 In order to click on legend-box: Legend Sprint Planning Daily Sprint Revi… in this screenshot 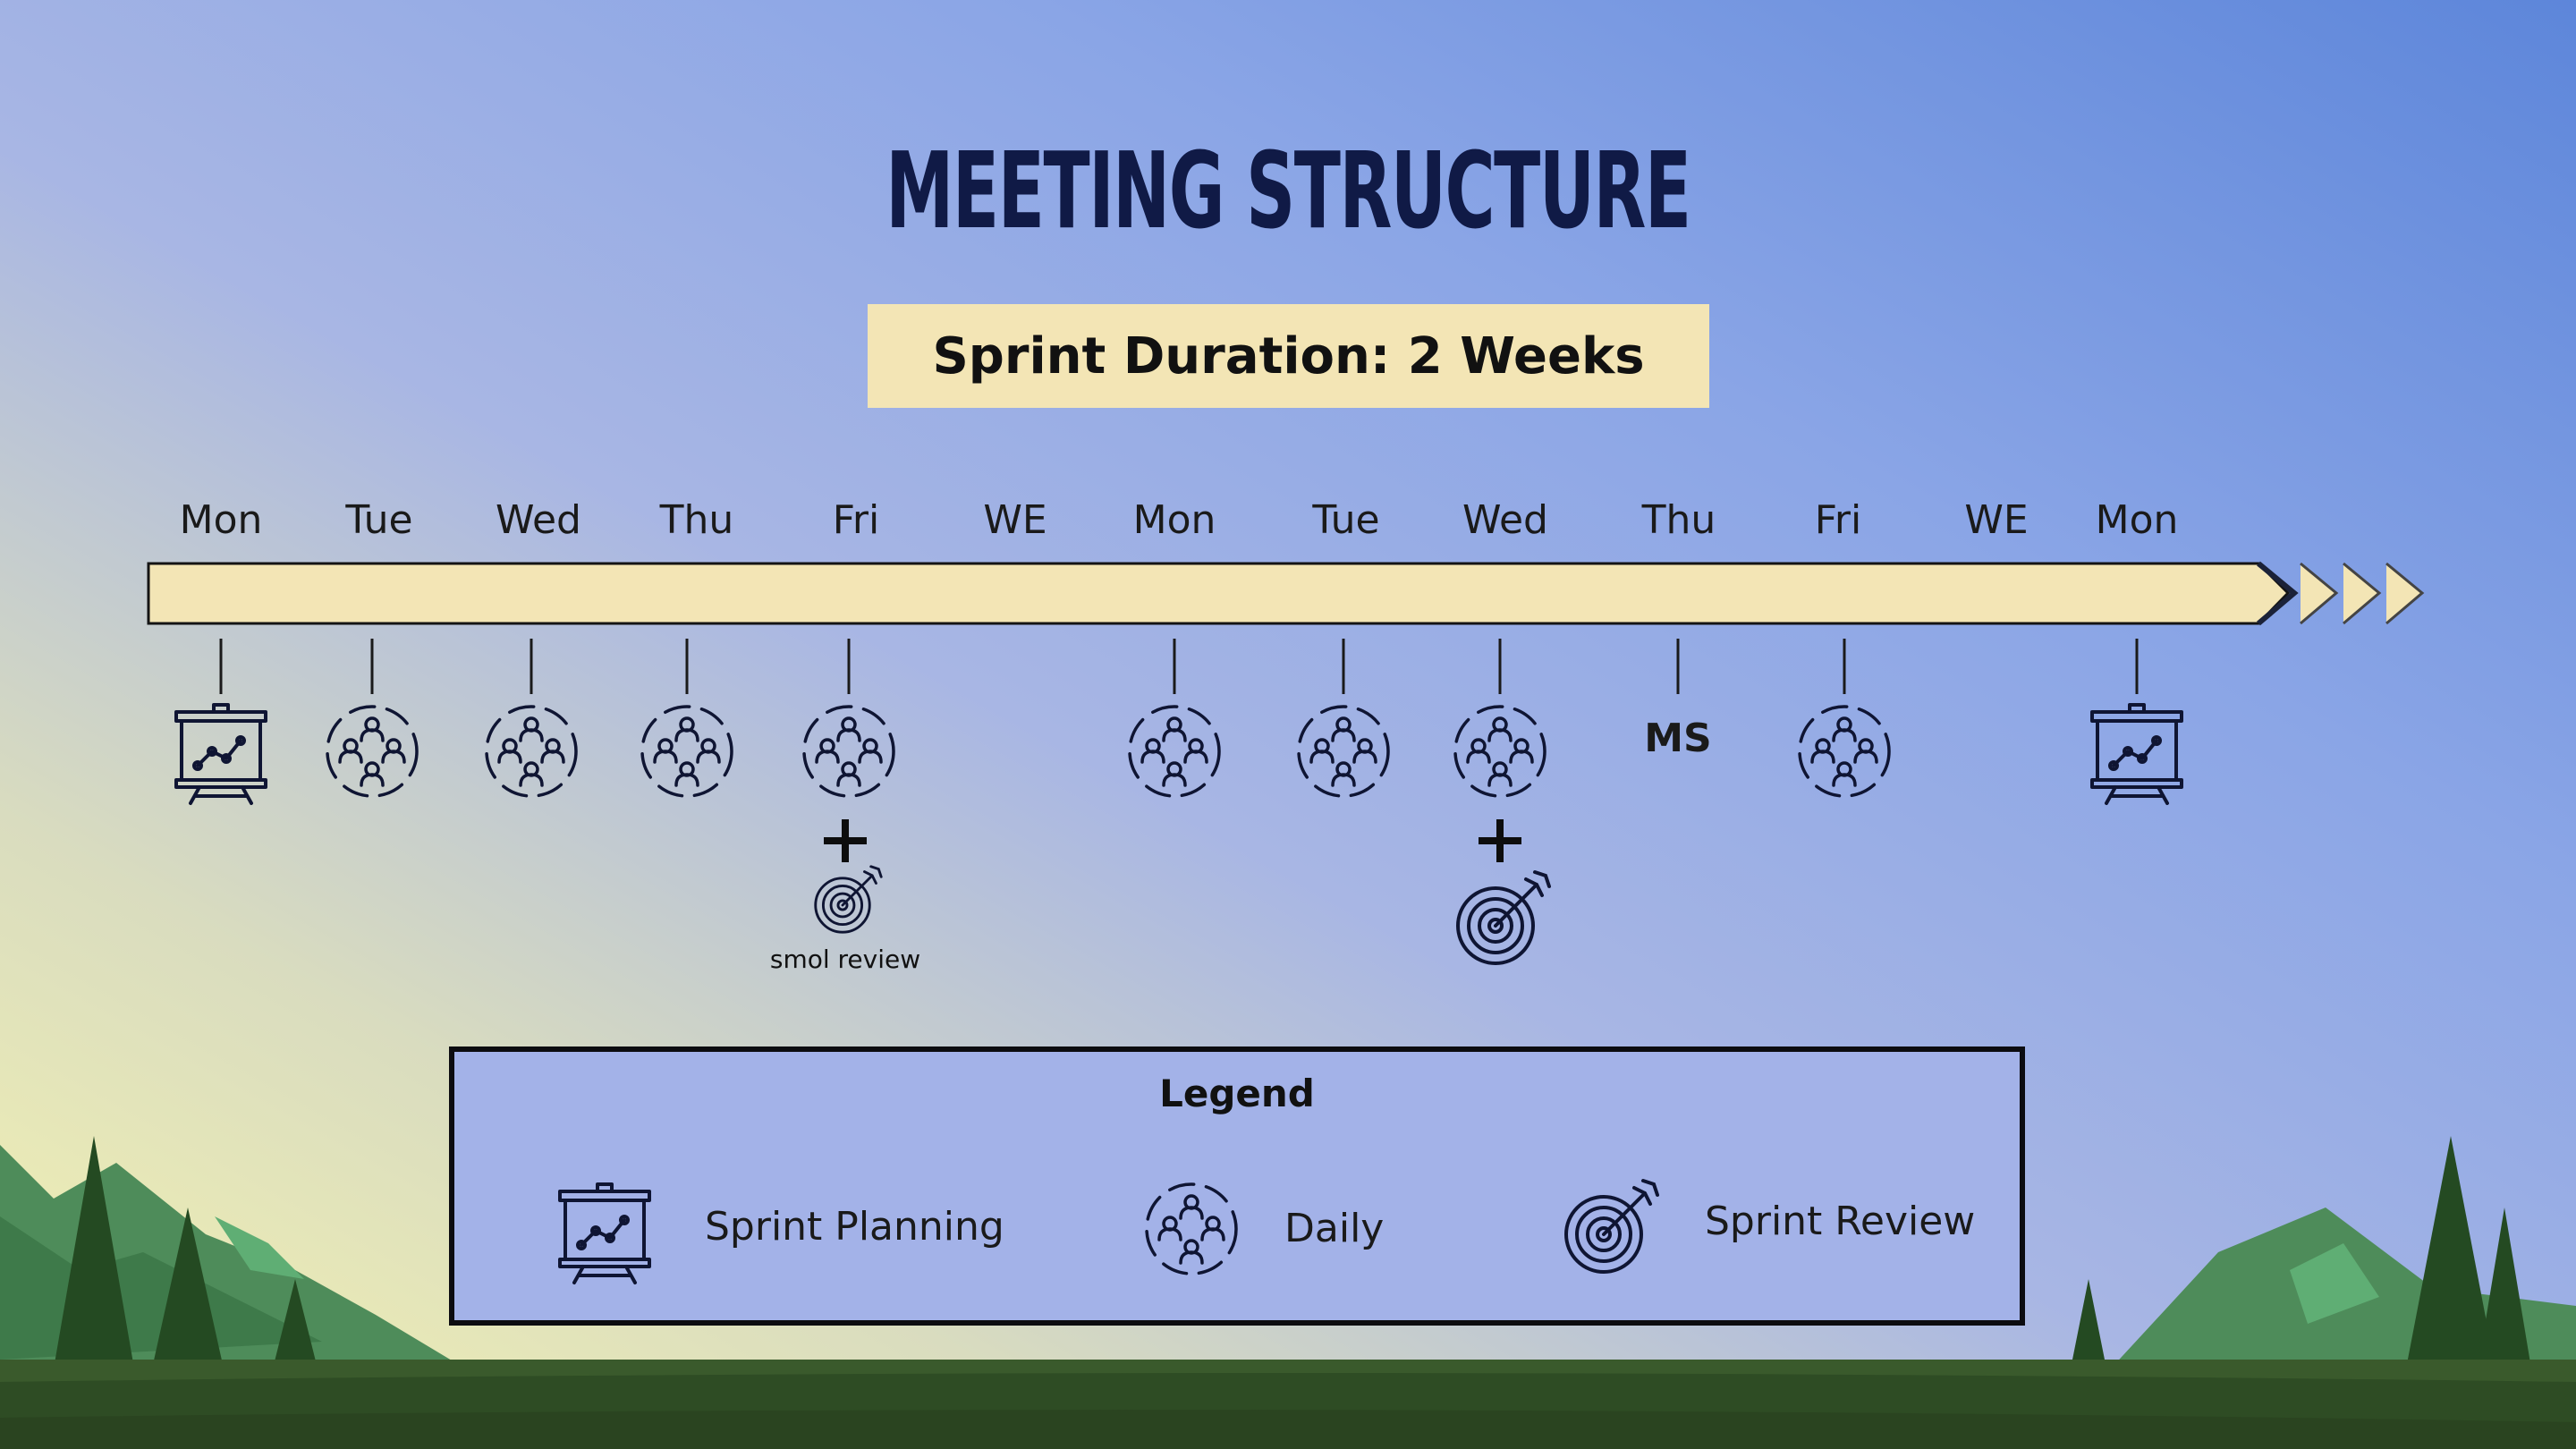, I will do `click(1237, 1186)`.